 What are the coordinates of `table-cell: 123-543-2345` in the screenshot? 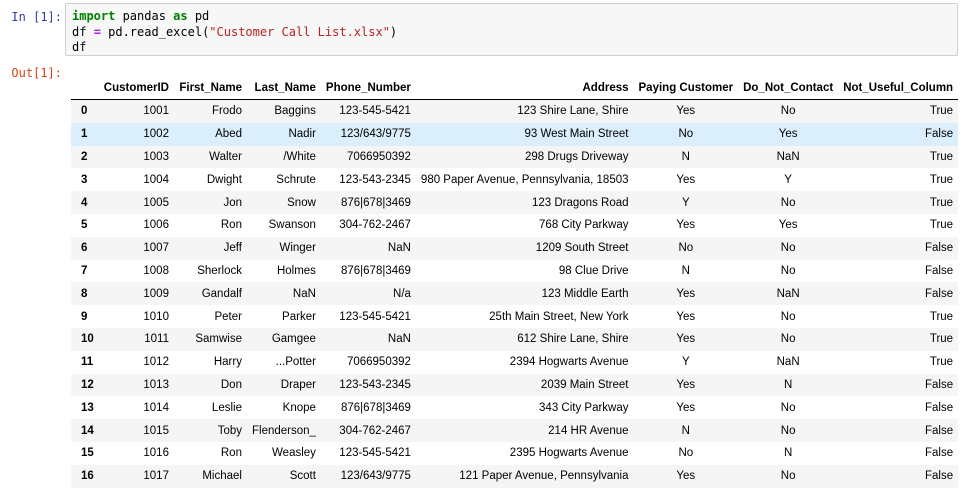 It's located at (375, 384).